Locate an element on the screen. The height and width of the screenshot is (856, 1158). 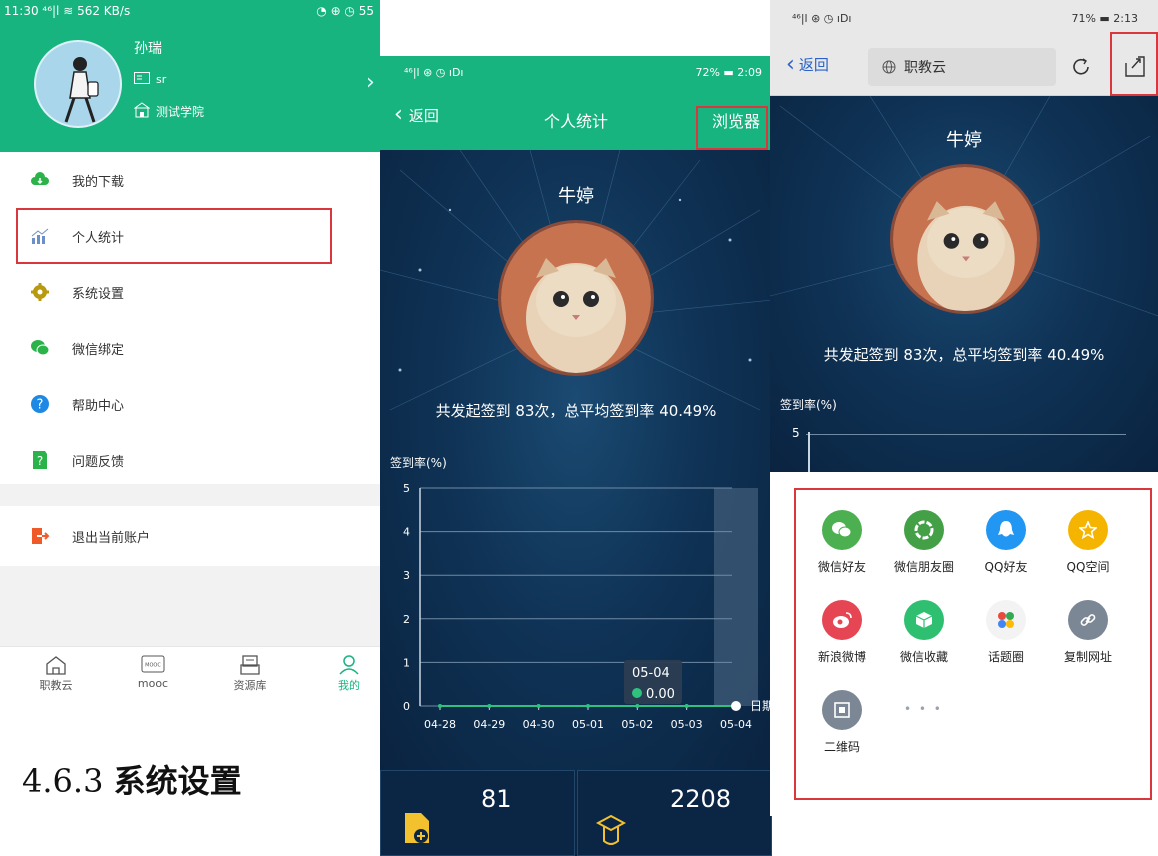
menu-item-wechat: 微信绑定 is located at coordinates (190, 348).